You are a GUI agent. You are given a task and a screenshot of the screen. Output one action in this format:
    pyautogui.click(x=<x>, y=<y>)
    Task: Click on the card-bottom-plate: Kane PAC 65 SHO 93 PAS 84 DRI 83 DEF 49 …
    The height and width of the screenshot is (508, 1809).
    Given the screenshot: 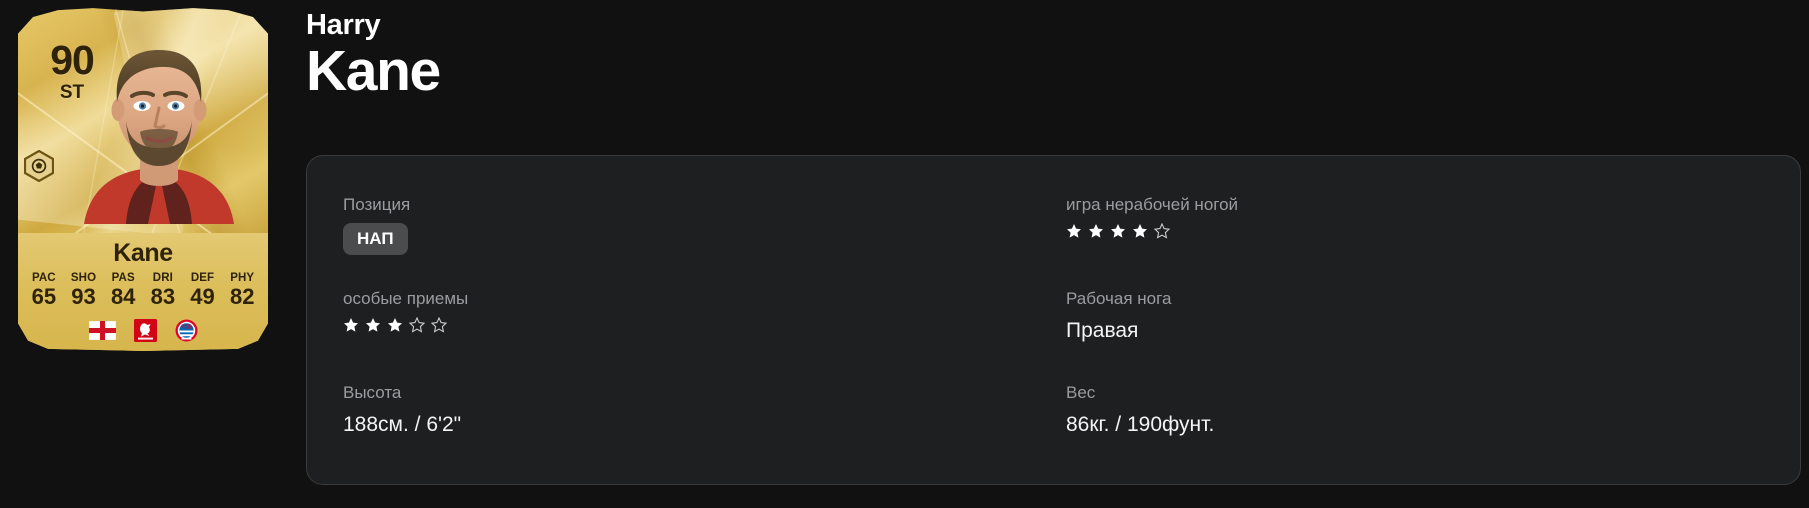 What is the action you would take?
    pyautogui.click(x=143, y=292)
    